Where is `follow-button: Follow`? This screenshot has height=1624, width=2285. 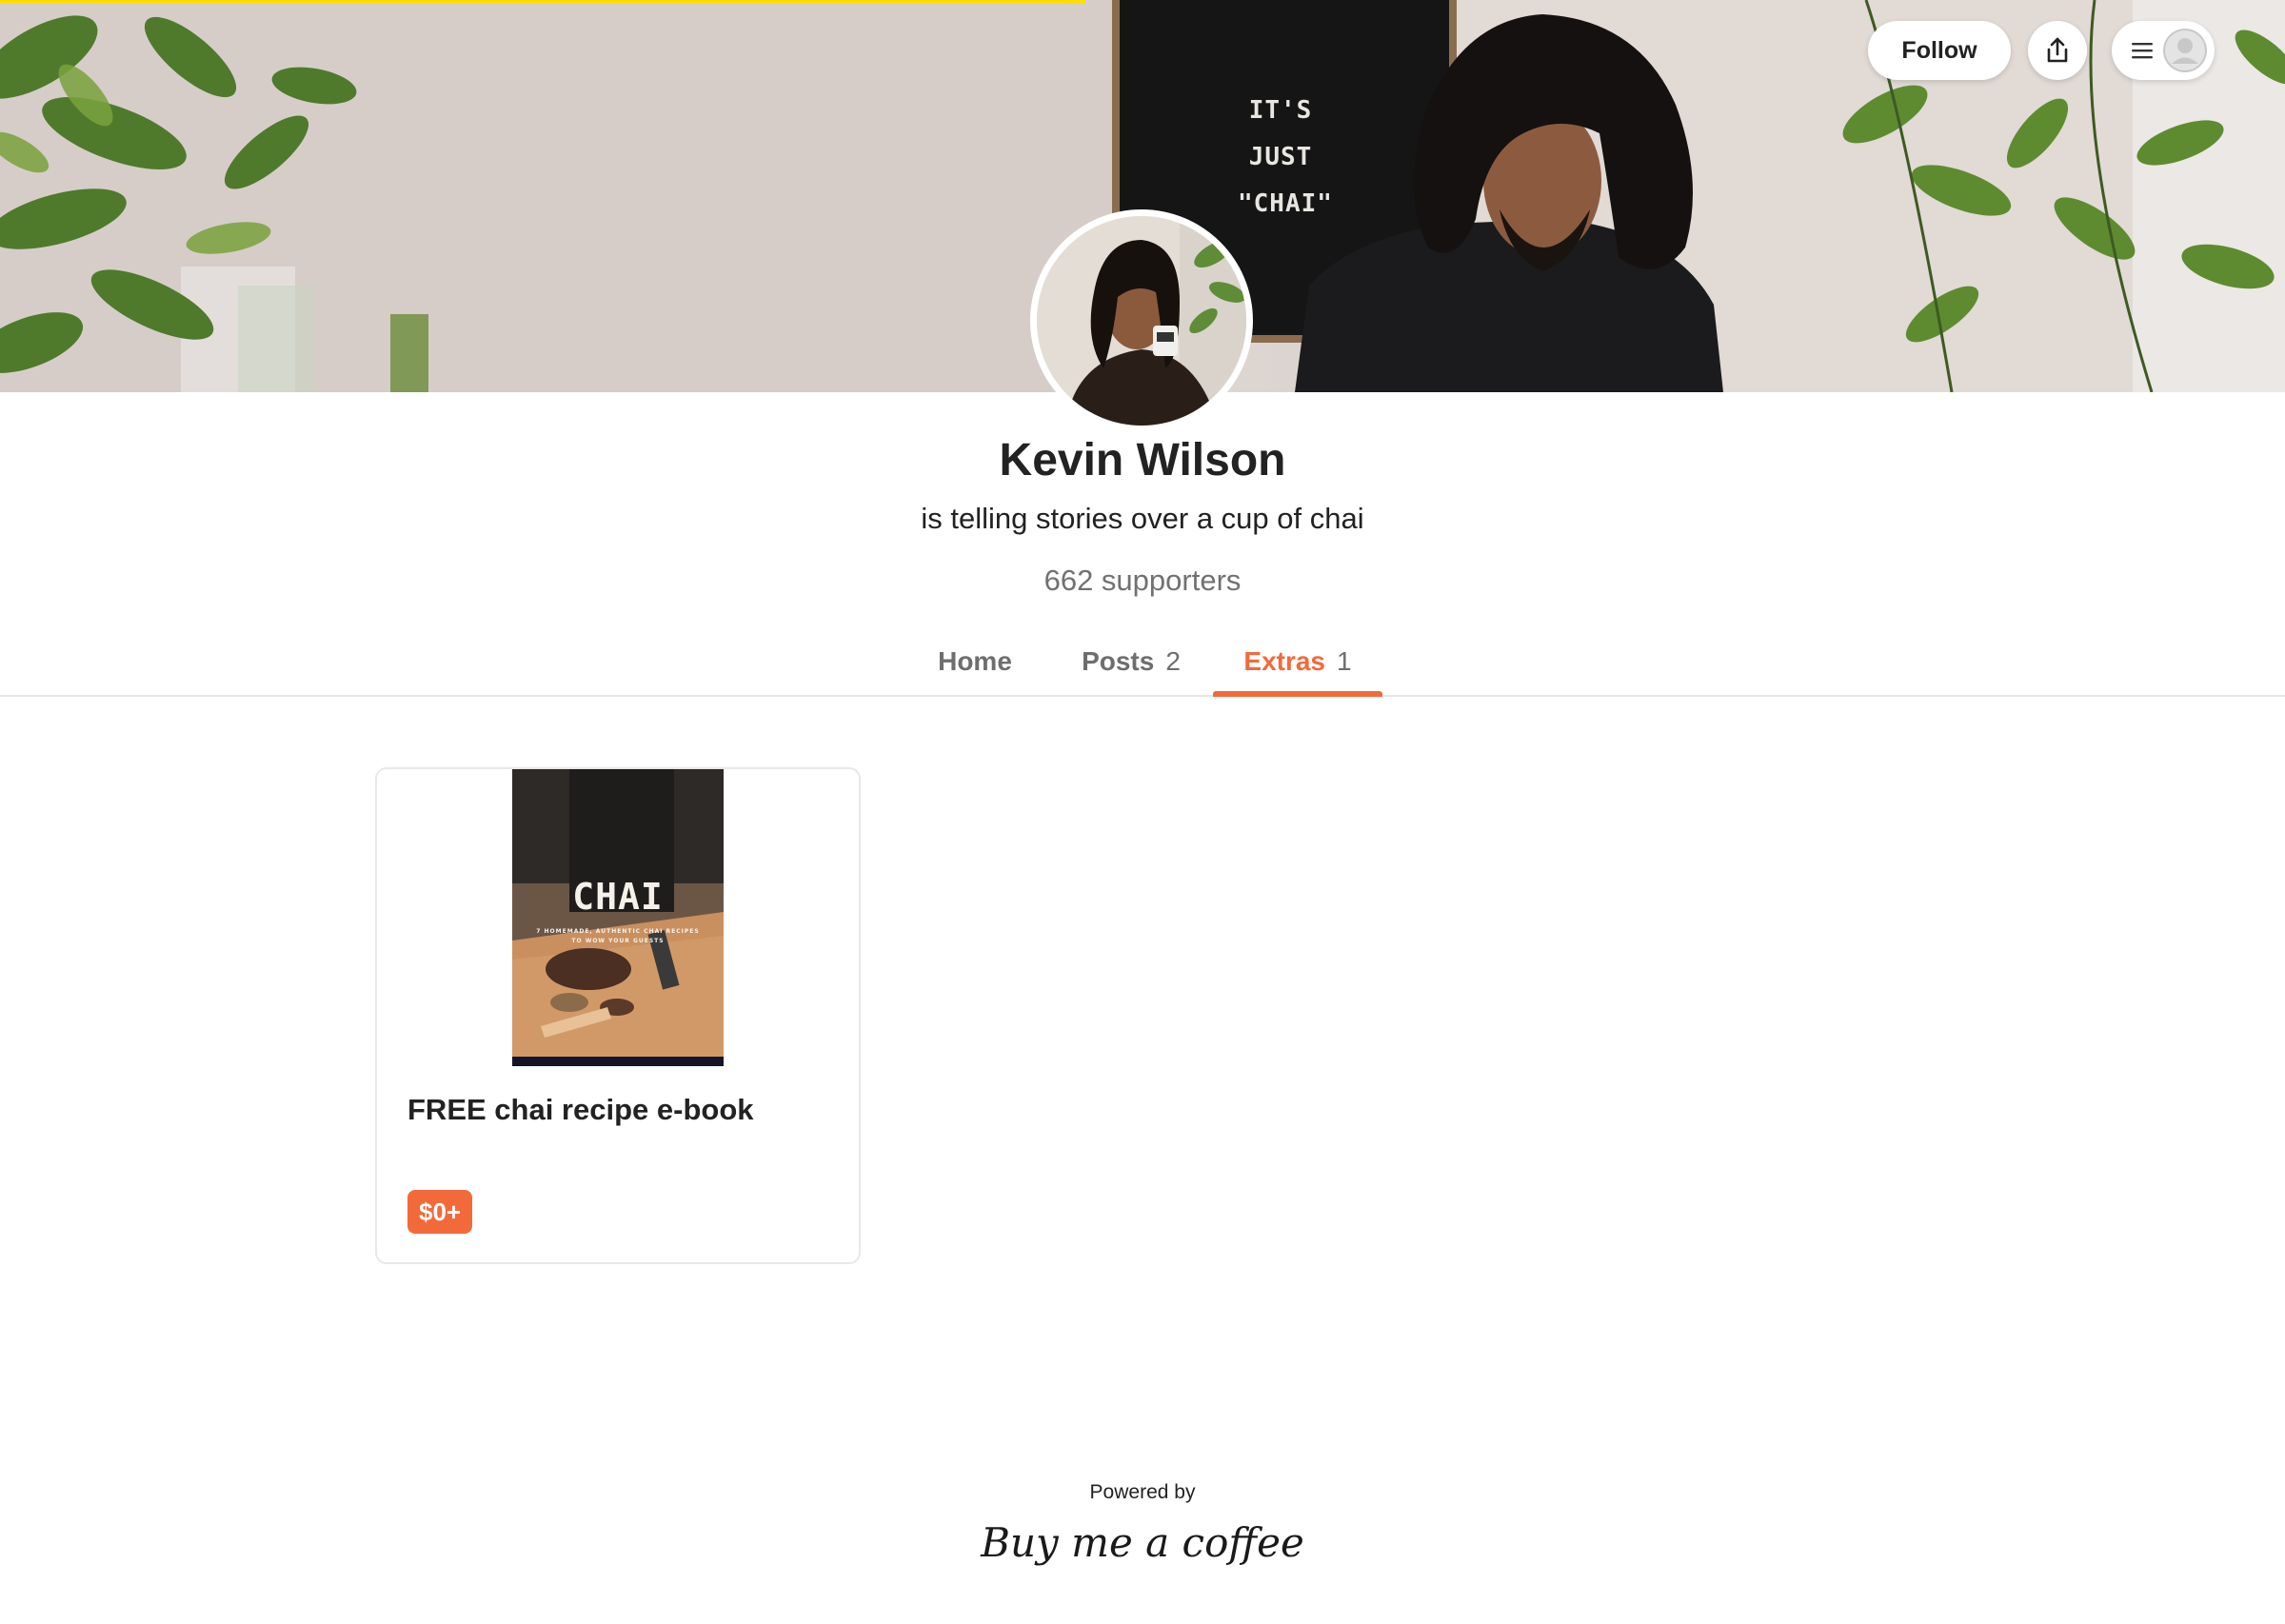 follow-button: Follow is located at coordinates (1939, 50).